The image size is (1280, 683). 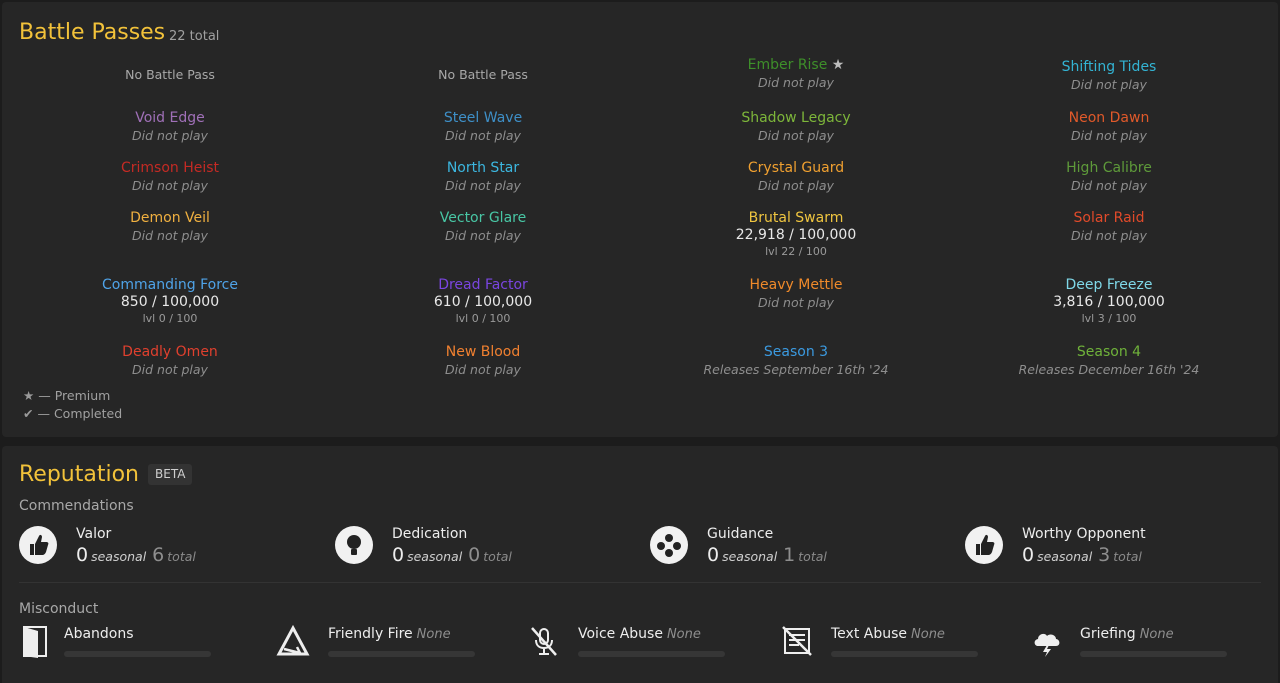 What do you see at coordinates (1109, 168) in the screenshot?
I see `battle-pass-name: High Calibre` at bounding box center [1109, 168].